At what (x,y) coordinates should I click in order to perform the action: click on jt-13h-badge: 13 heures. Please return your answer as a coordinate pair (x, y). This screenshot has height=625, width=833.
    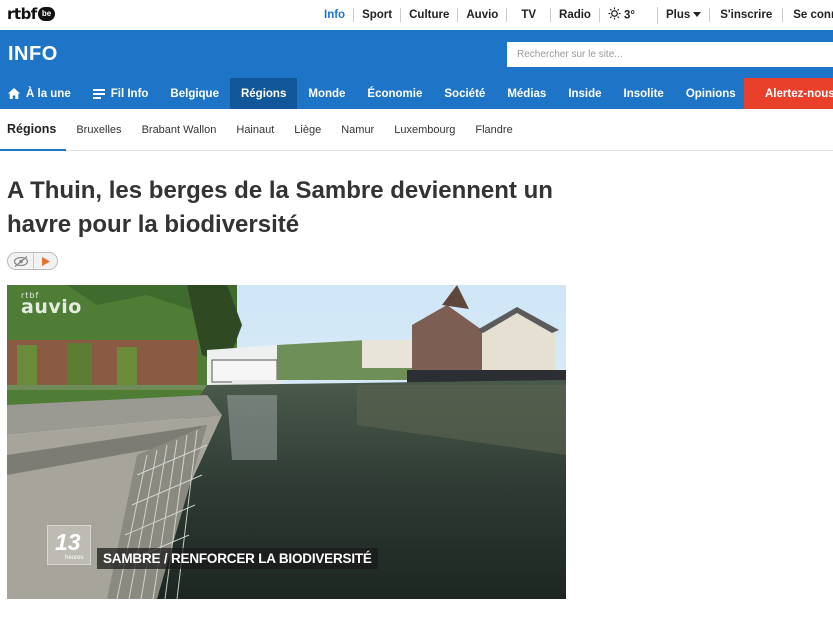
    Looking at the image, I should click on (69, 545).